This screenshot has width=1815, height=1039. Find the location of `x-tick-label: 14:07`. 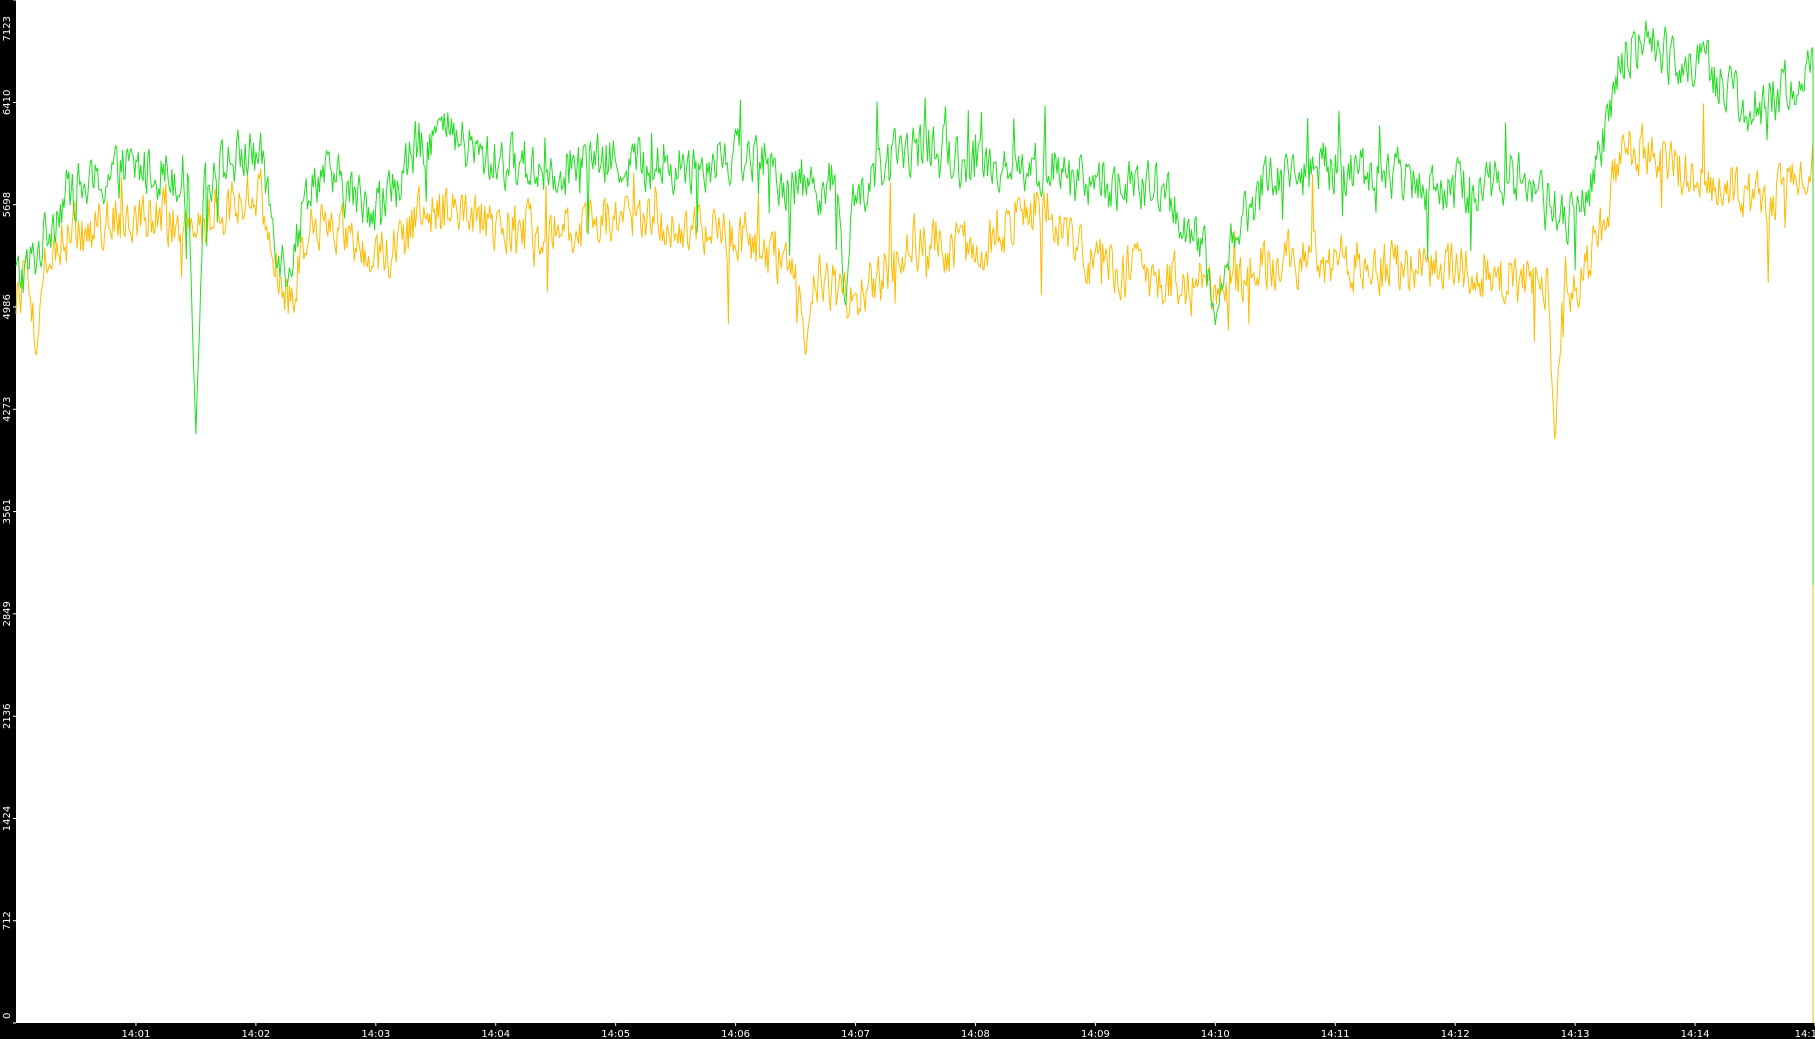

x-tick-label: 14:07 is located at coordinates (855, 1034).